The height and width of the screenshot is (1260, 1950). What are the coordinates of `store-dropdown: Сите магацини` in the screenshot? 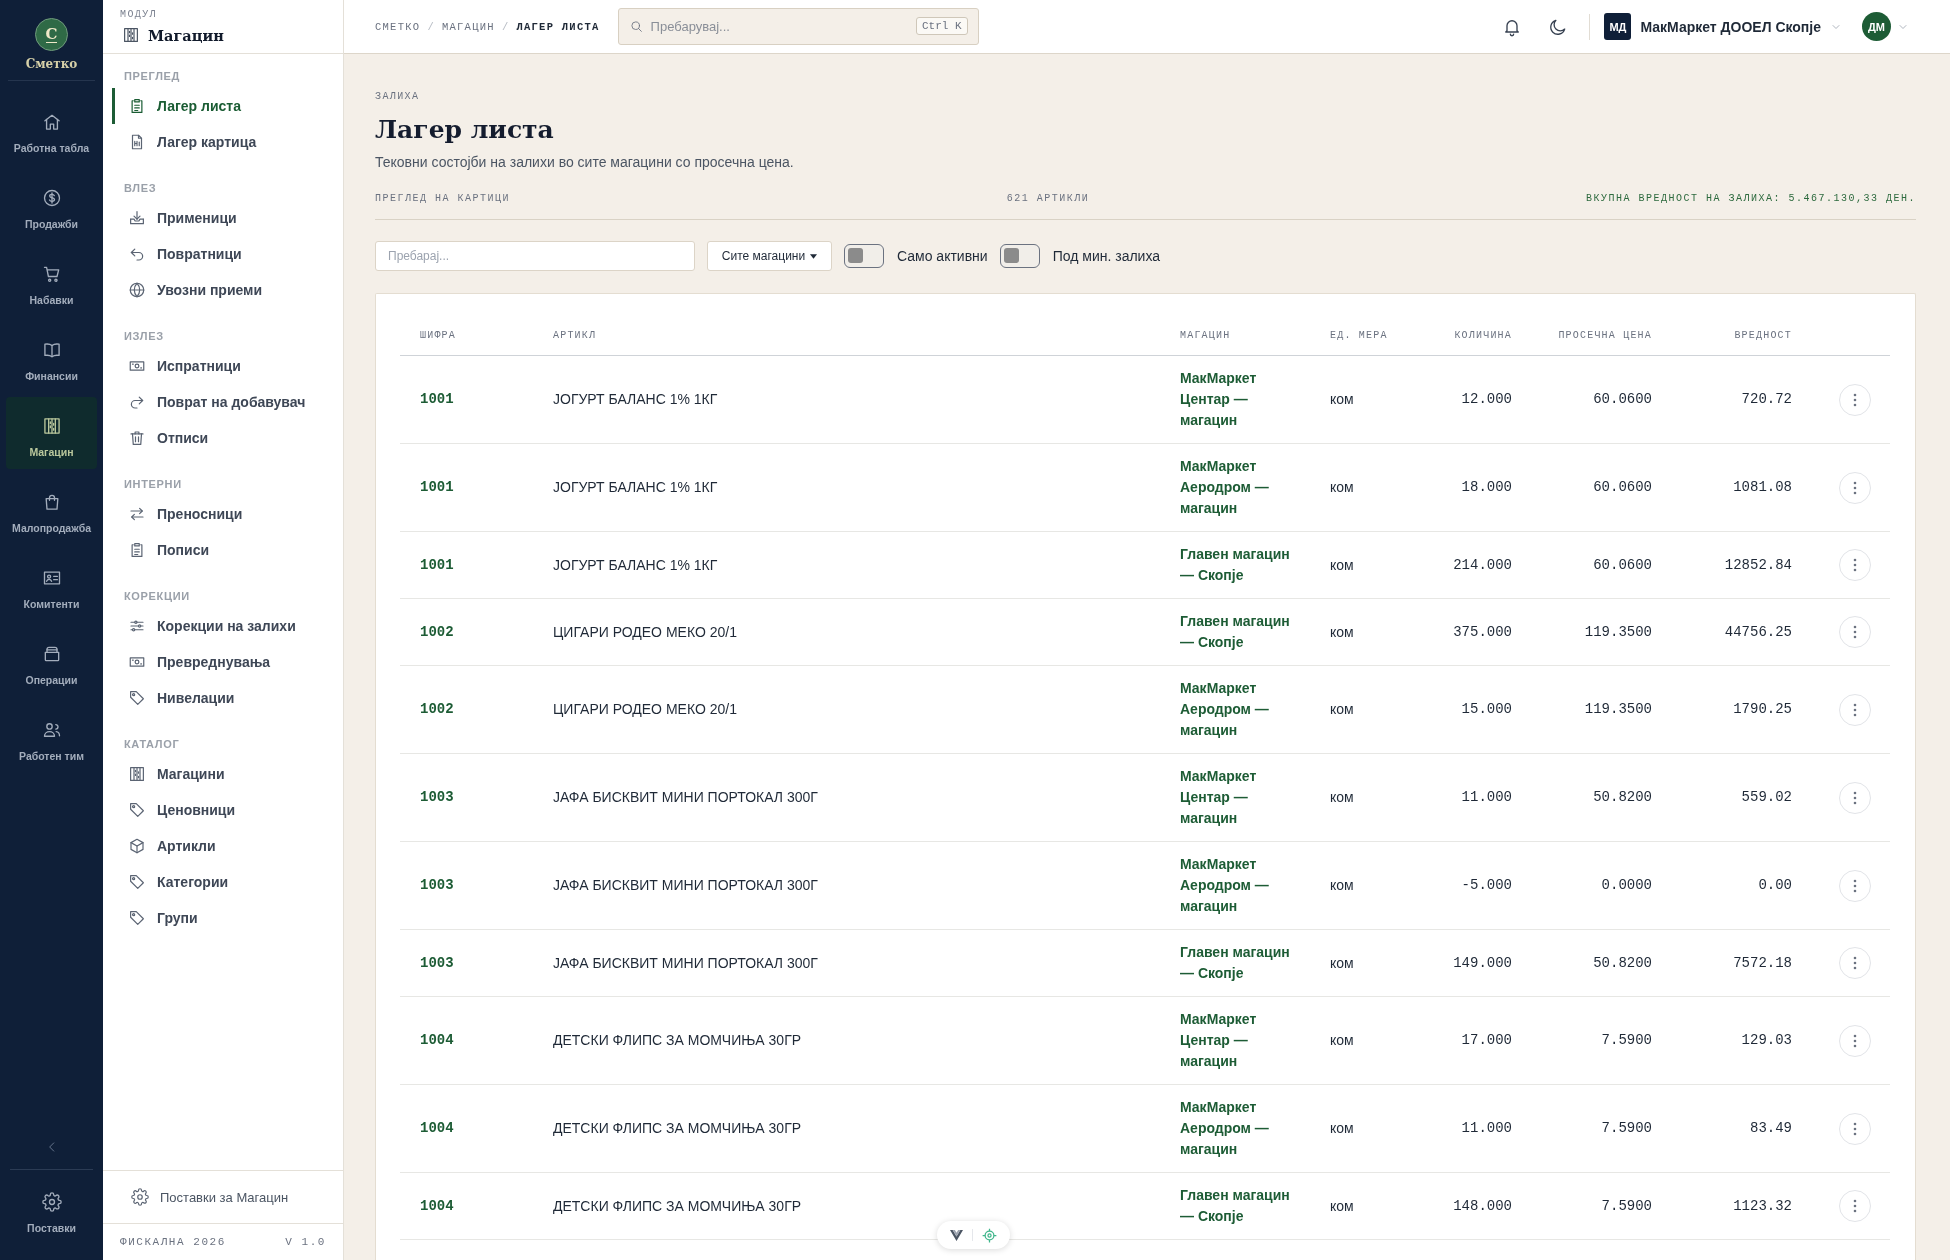 It's located at (769, 256).